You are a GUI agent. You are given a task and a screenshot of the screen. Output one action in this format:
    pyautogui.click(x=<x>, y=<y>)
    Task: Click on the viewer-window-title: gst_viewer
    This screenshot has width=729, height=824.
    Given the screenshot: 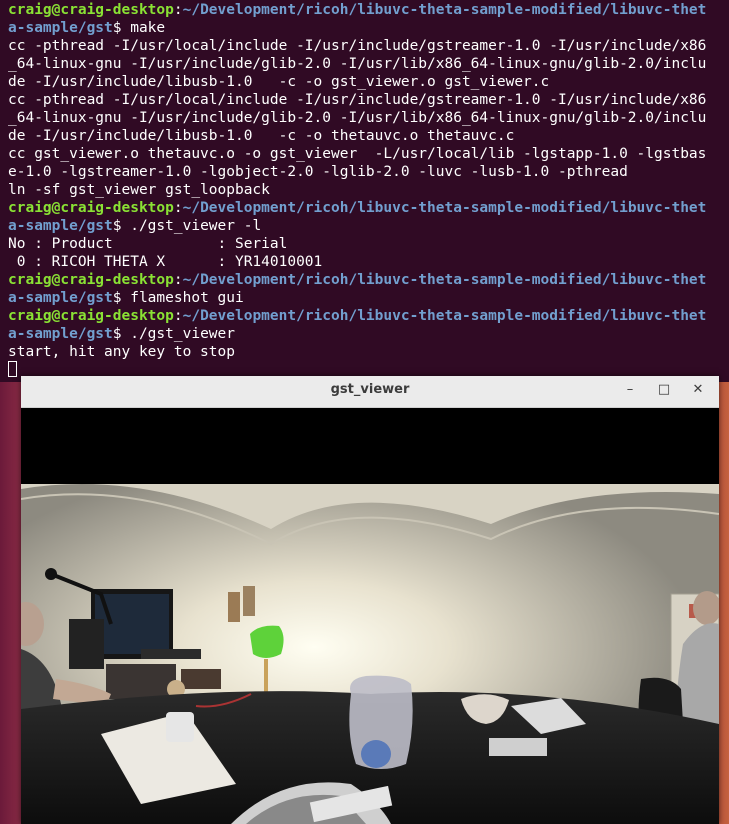 What is the action you would take?
    pyautogui.click(x=370, y=389)
    